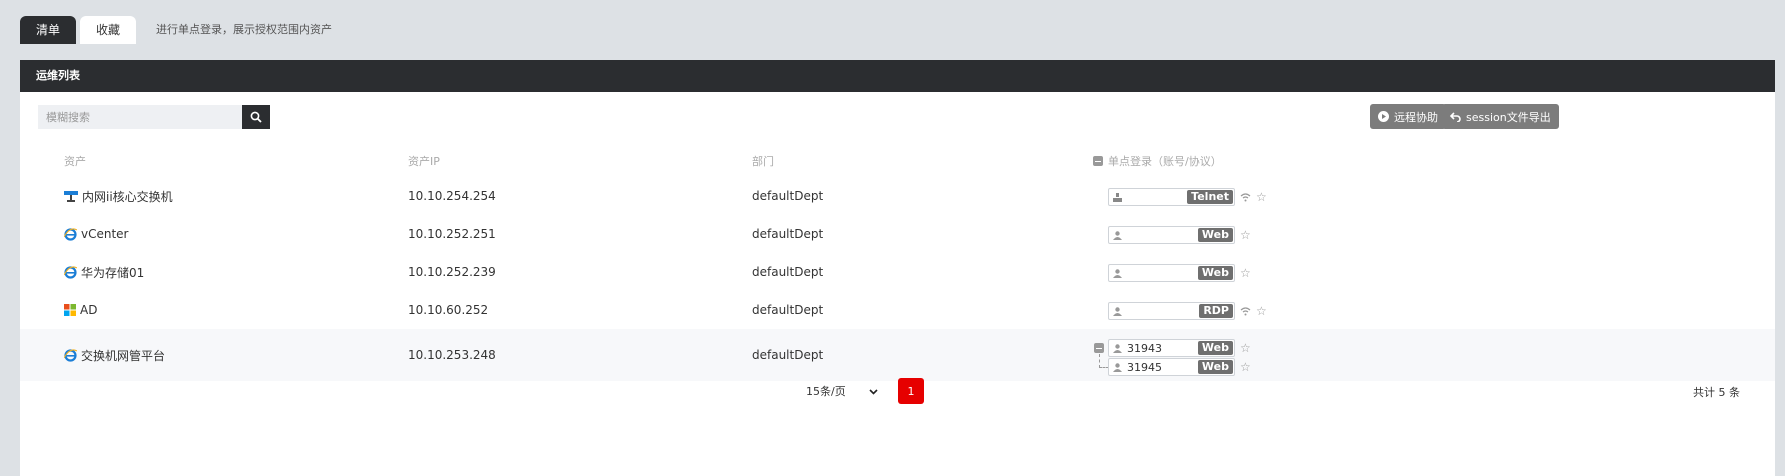 Image resolution: width=1785 pixels, height=476 pixels. Describe the element at coordinates (1508, 117) in the screenshot. I see `session-export-label: session文件导出` at that location.